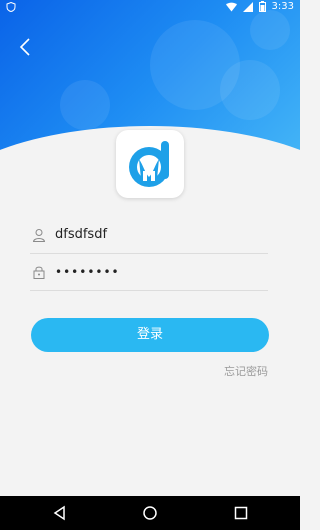  Describe the element at coordinates (247, 6) in the screenshot. I see `signal-icon` at that location.